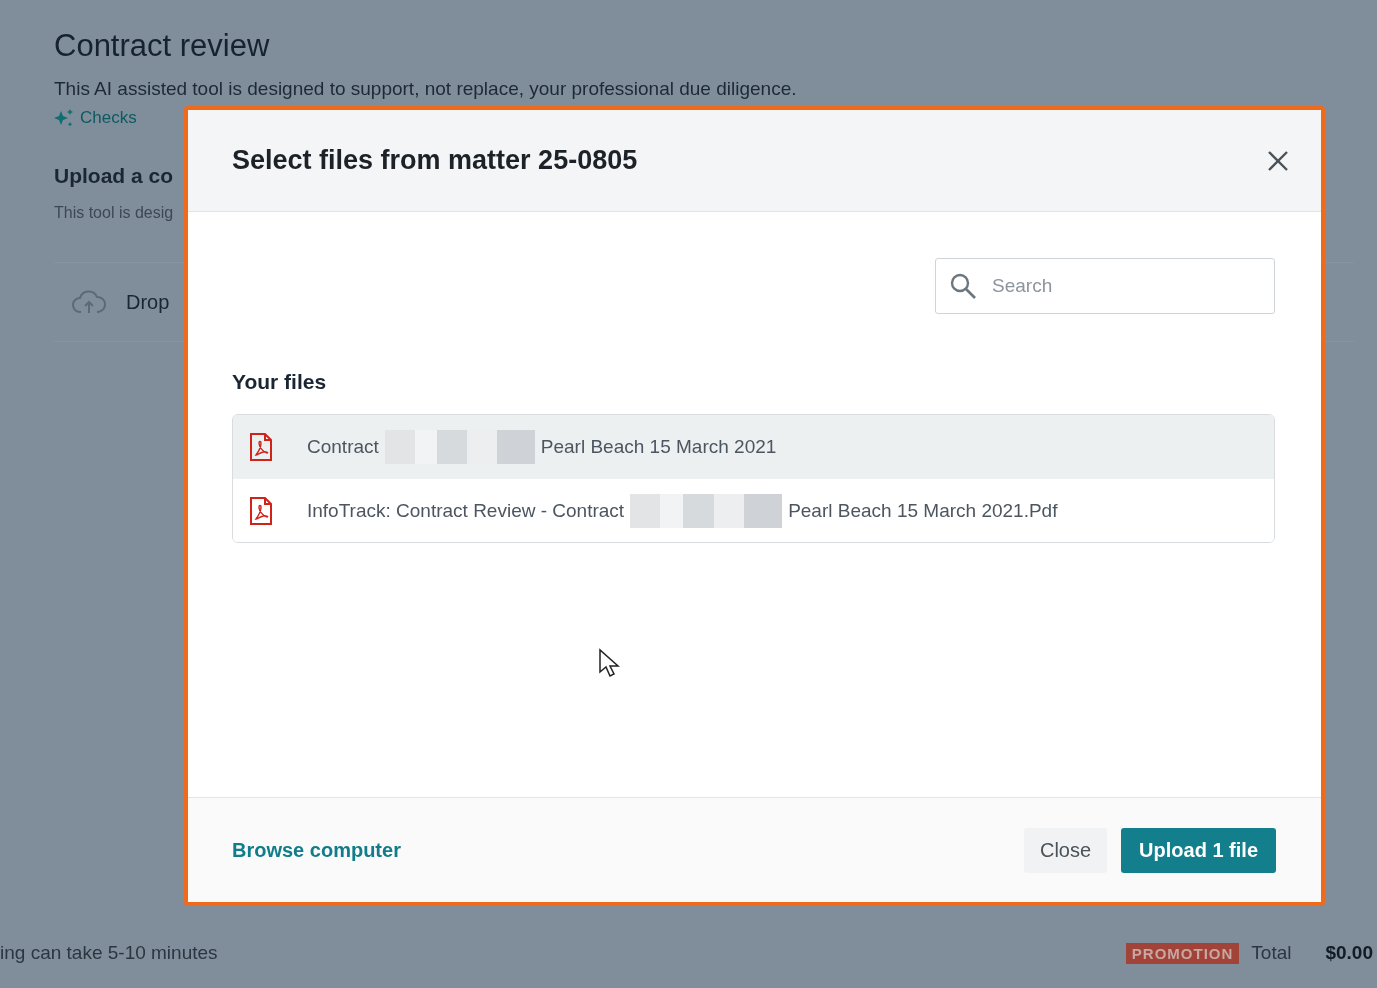  What do you see at coordinates (658, 446) in the screenshot?
I see `file-name: Pearl Beach 15 March 2021` at bounding box center [658, 446].